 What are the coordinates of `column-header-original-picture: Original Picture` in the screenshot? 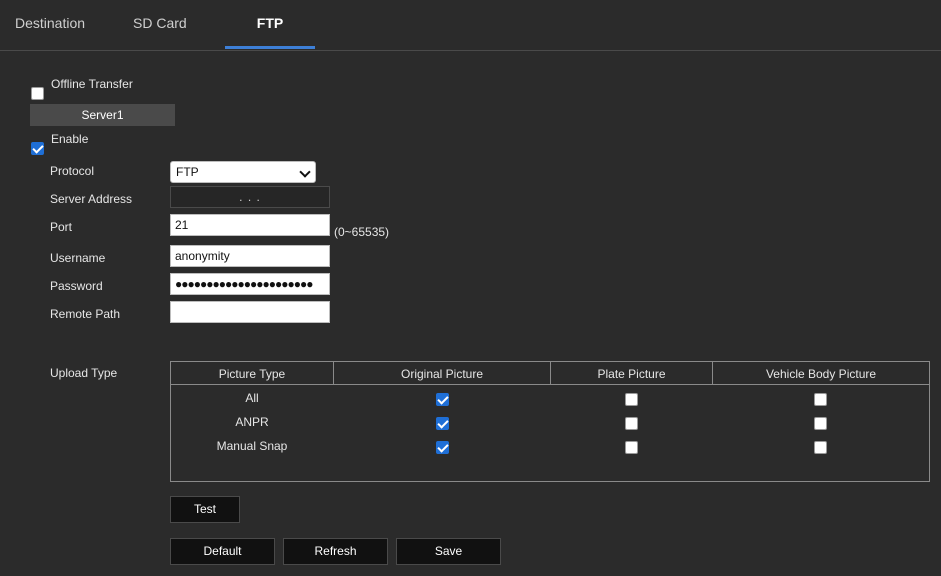 It's located at (442, 373).